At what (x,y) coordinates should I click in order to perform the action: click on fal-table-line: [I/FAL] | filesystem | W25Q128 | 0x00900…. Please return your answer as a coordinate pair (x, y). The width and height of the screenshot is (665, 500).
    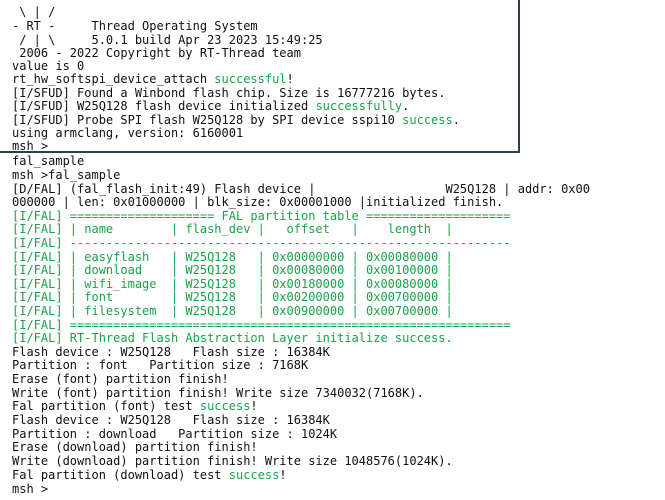
    Looking at the image, I should click on (232, 311).